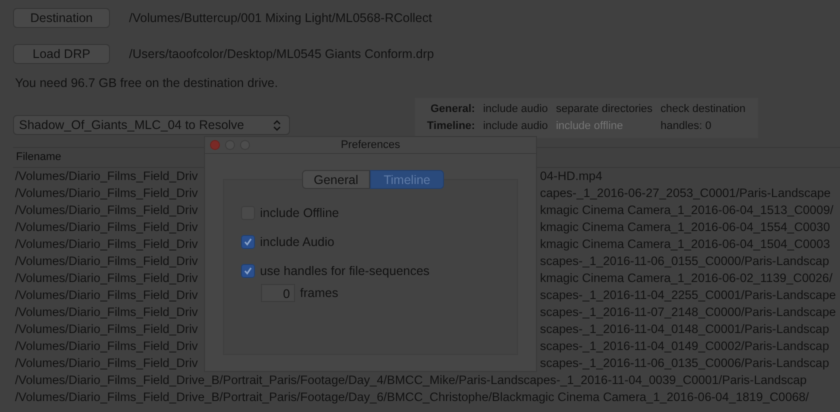 This screenshot has width=840, height=412. Describe the element at coordinates (61, 54) in the screenshot. I see `path-button: Load DRP` at that location.